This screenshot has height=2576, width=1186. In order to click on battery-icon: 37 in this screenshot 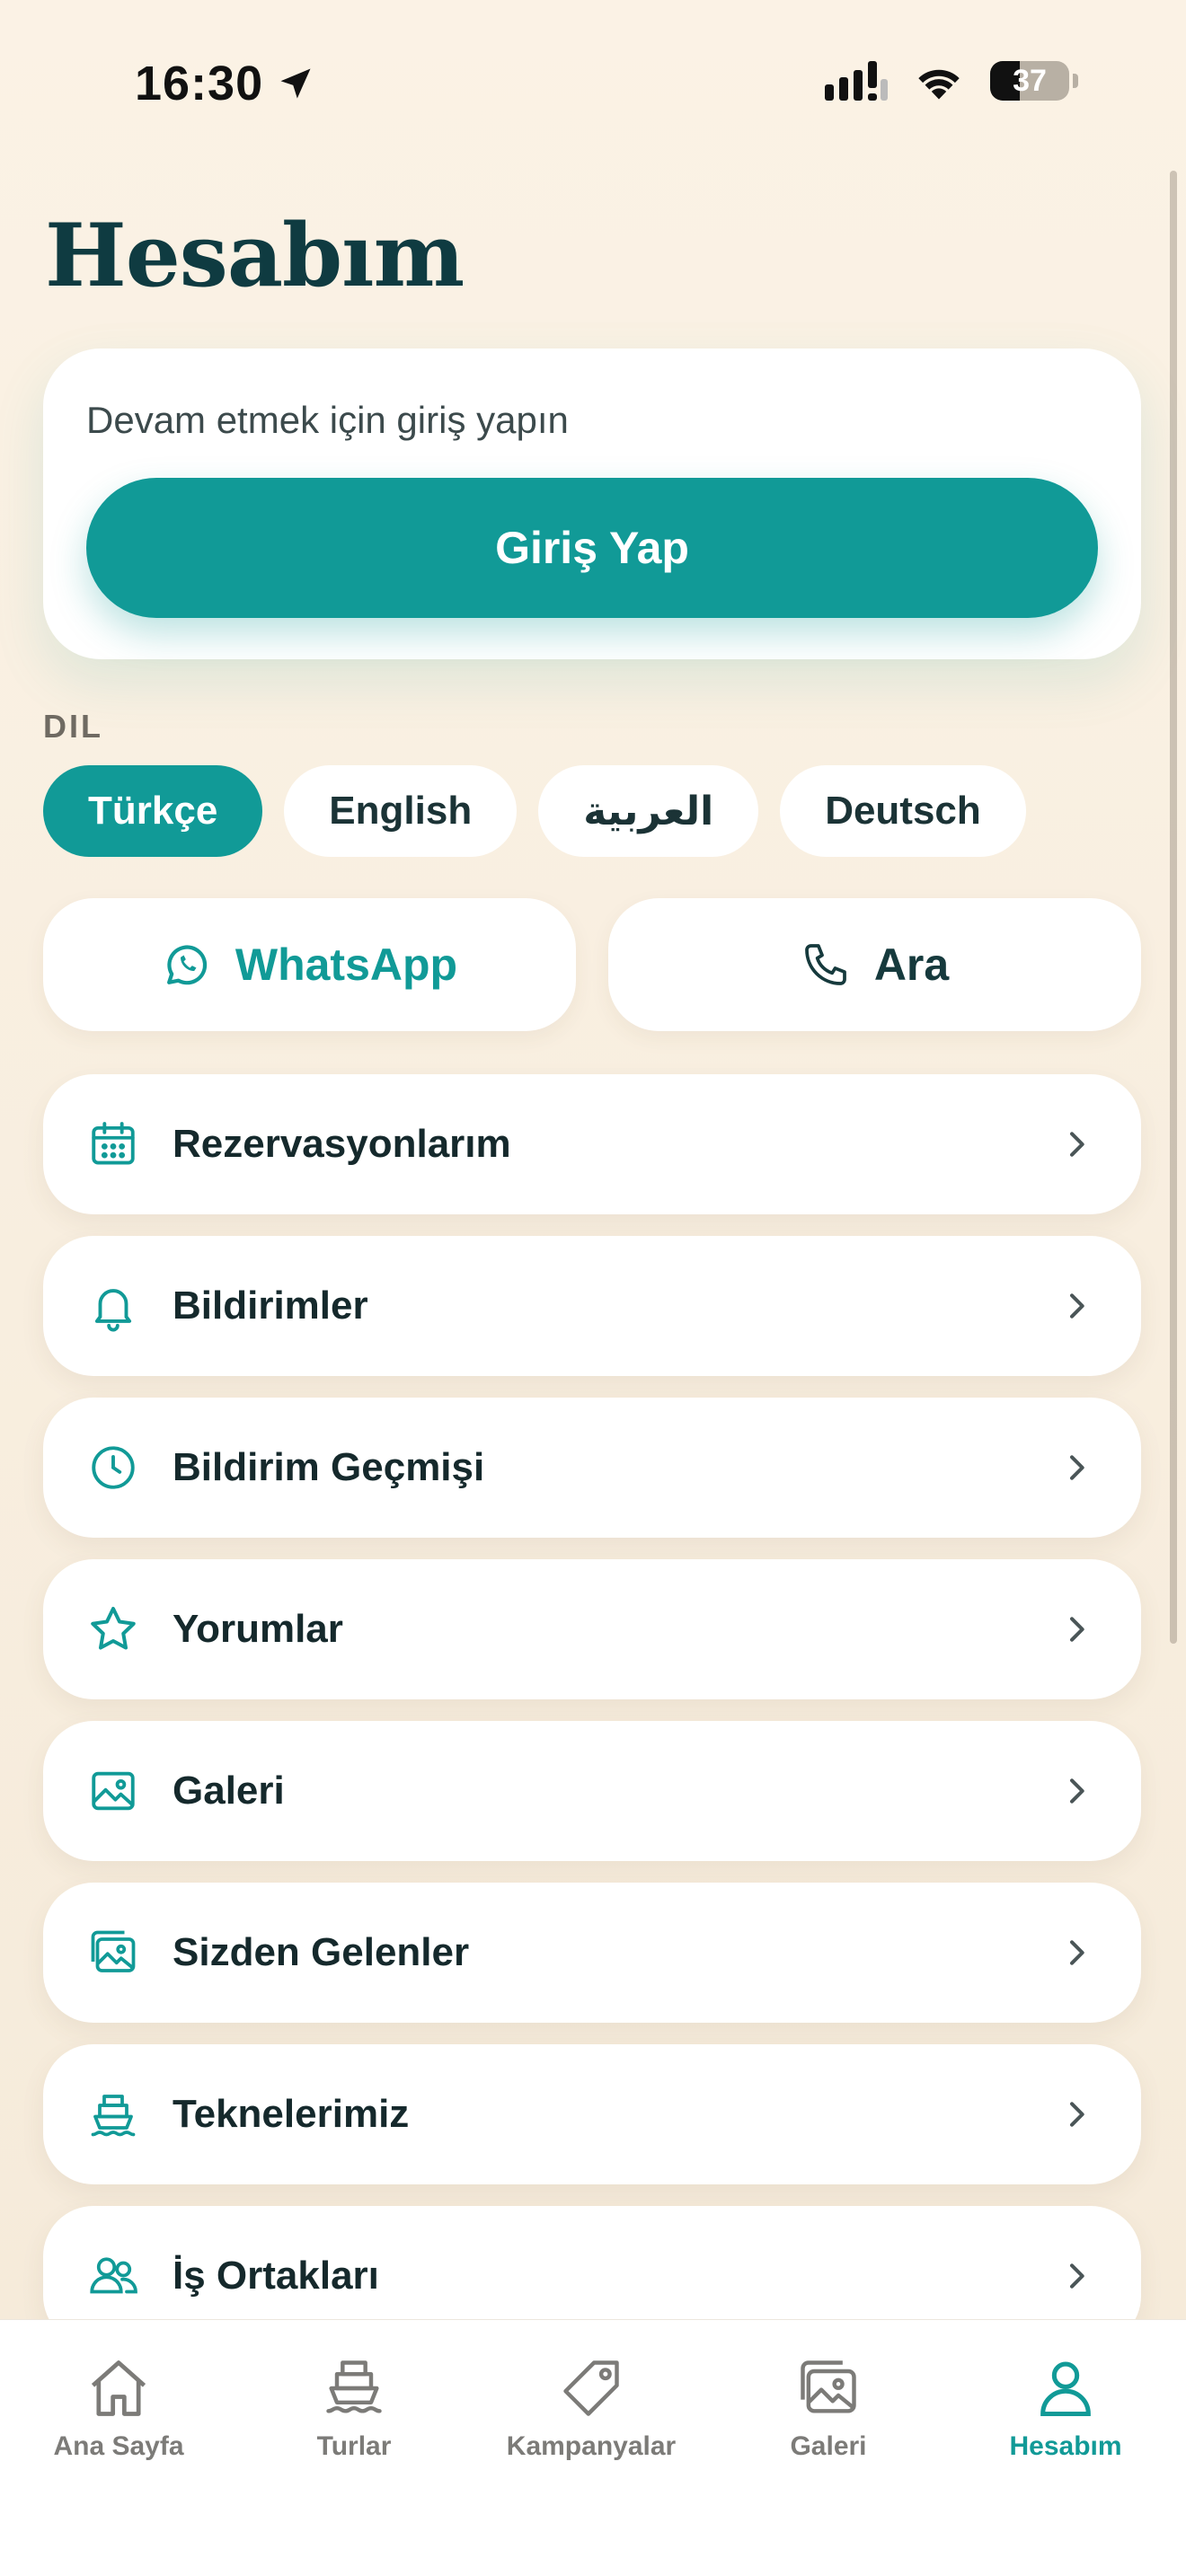, I will do `click(1029, 81)`.